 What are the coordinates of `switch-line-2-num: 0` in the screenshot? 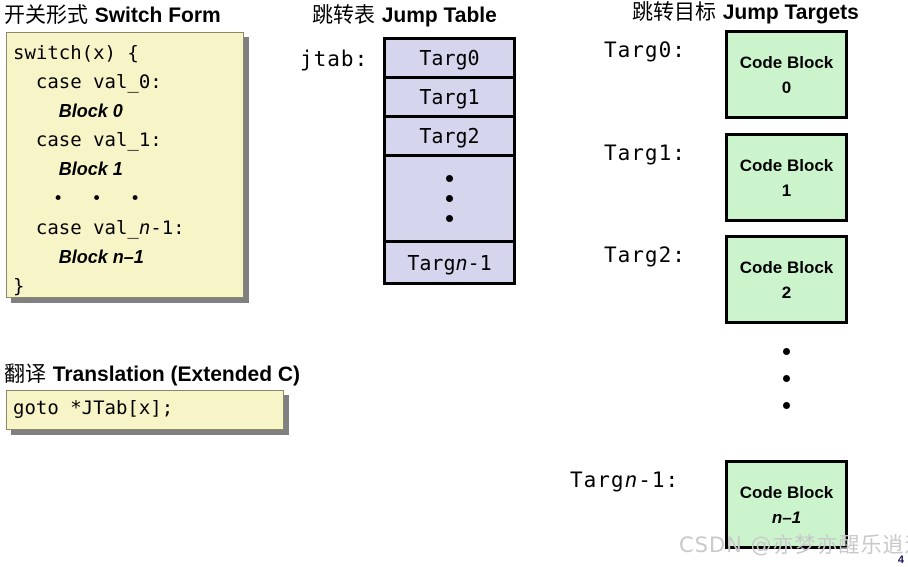 It's located at (115, 111).